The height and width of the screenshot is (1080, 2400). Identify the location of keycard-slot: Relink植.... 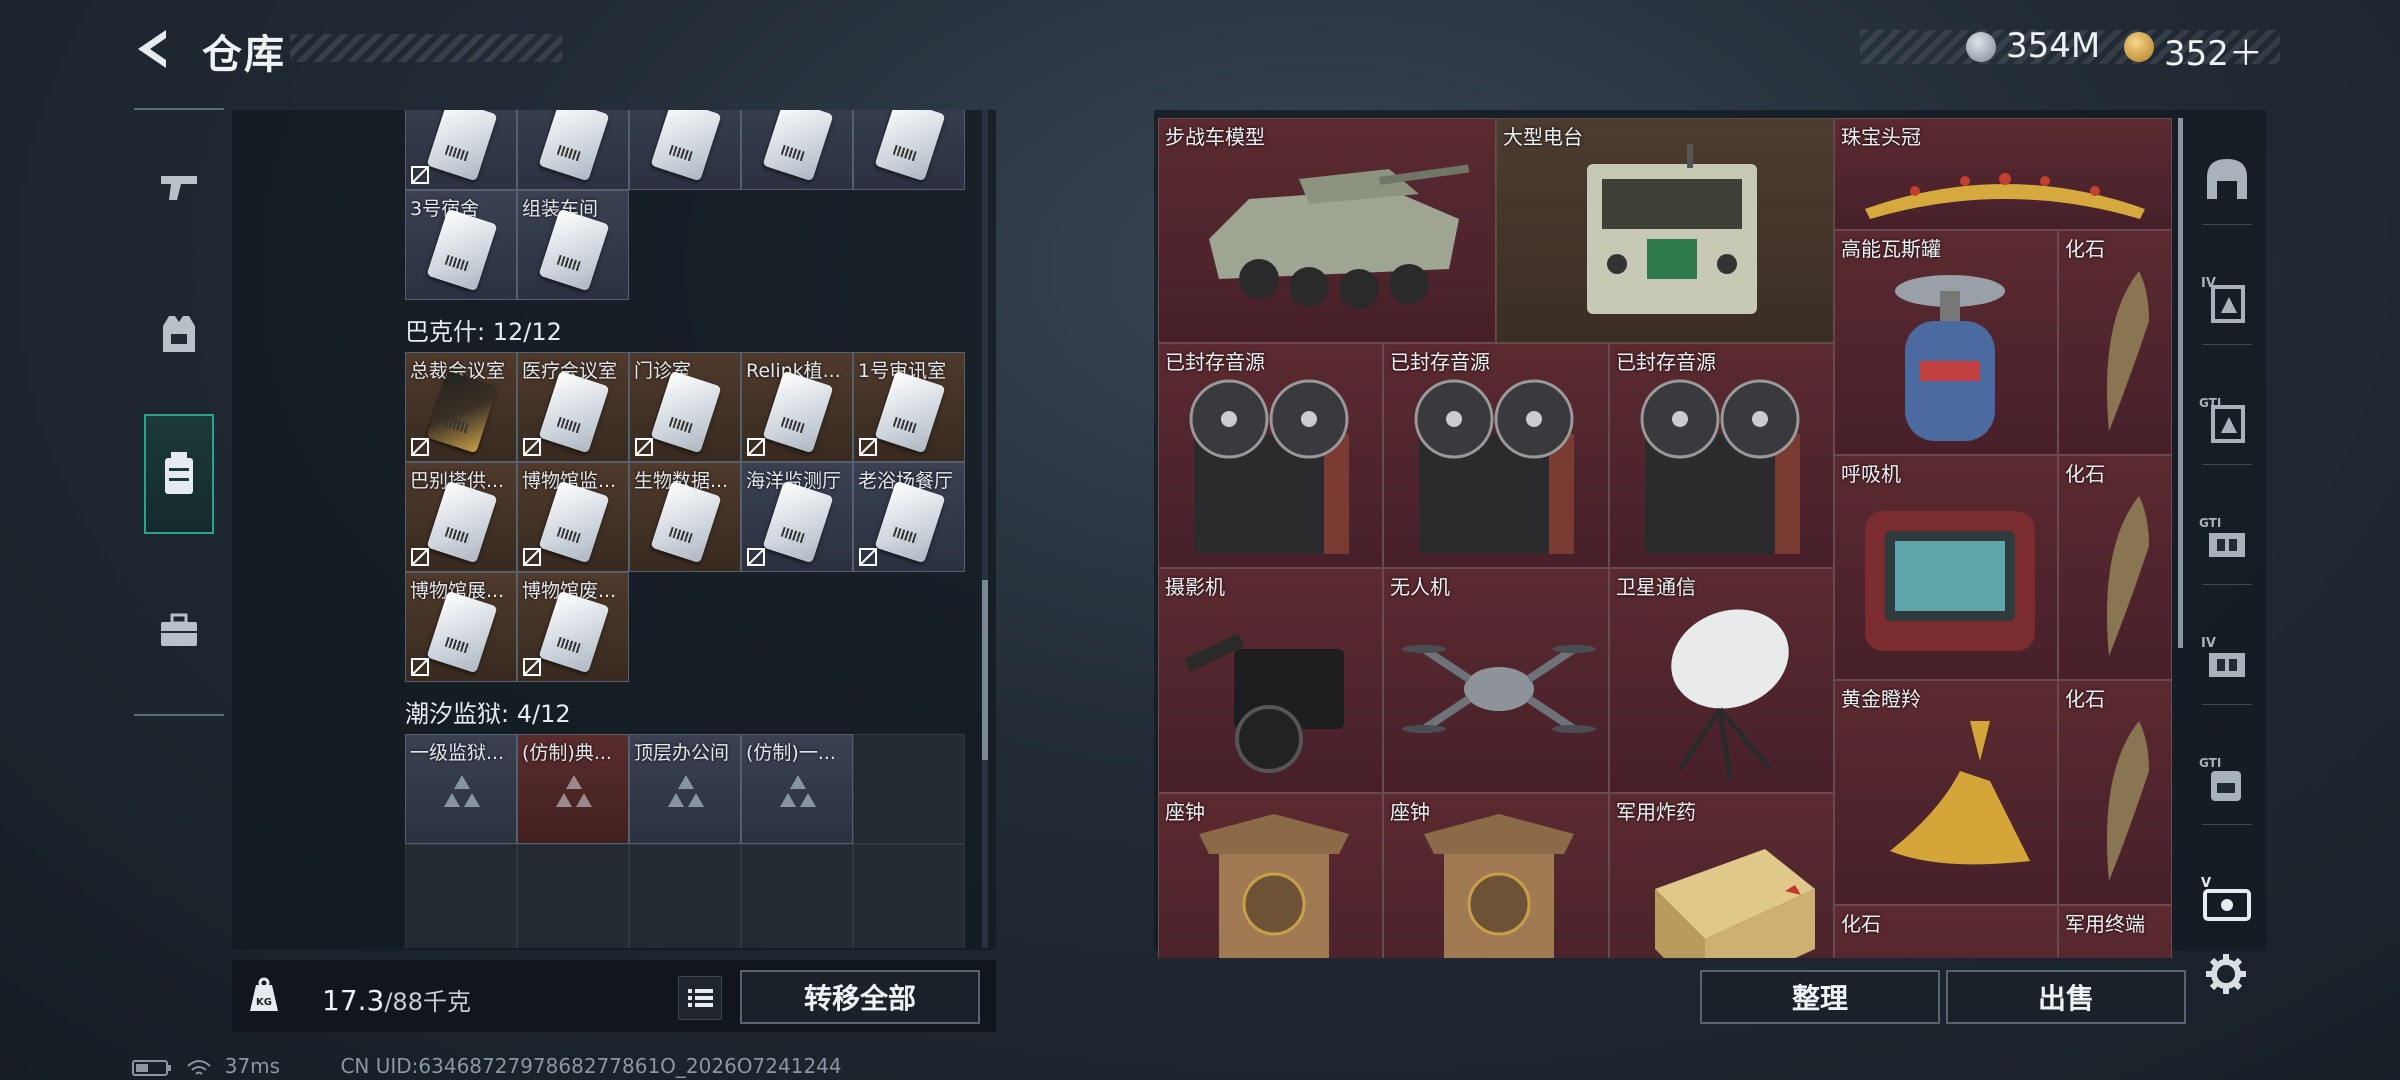
(797, 407).